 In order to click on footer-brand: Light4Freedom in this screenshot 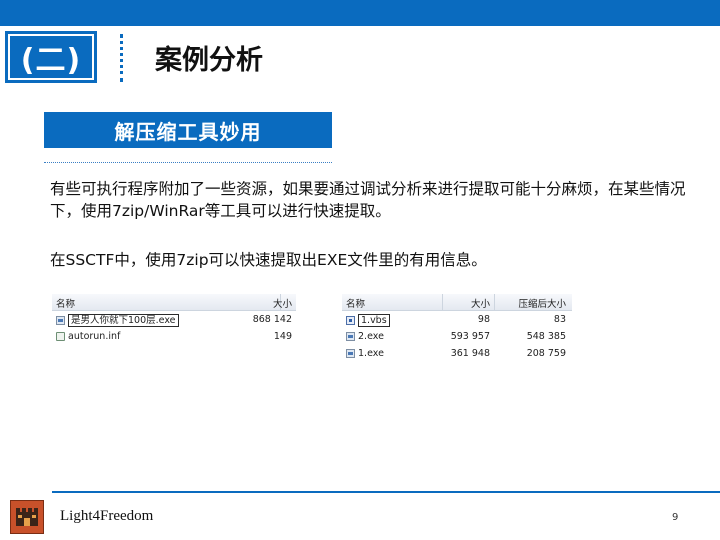, I will do `click(107, 516)`.